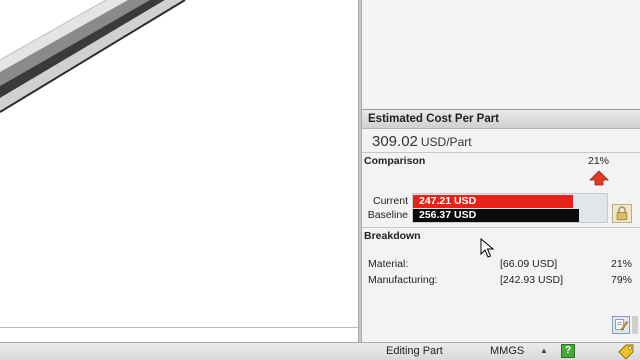 The width and height of the screenshot is (640, 360). Describe the element at coordinates (388, 264) in the screenshot. I see `material-label: Material:` at that location.